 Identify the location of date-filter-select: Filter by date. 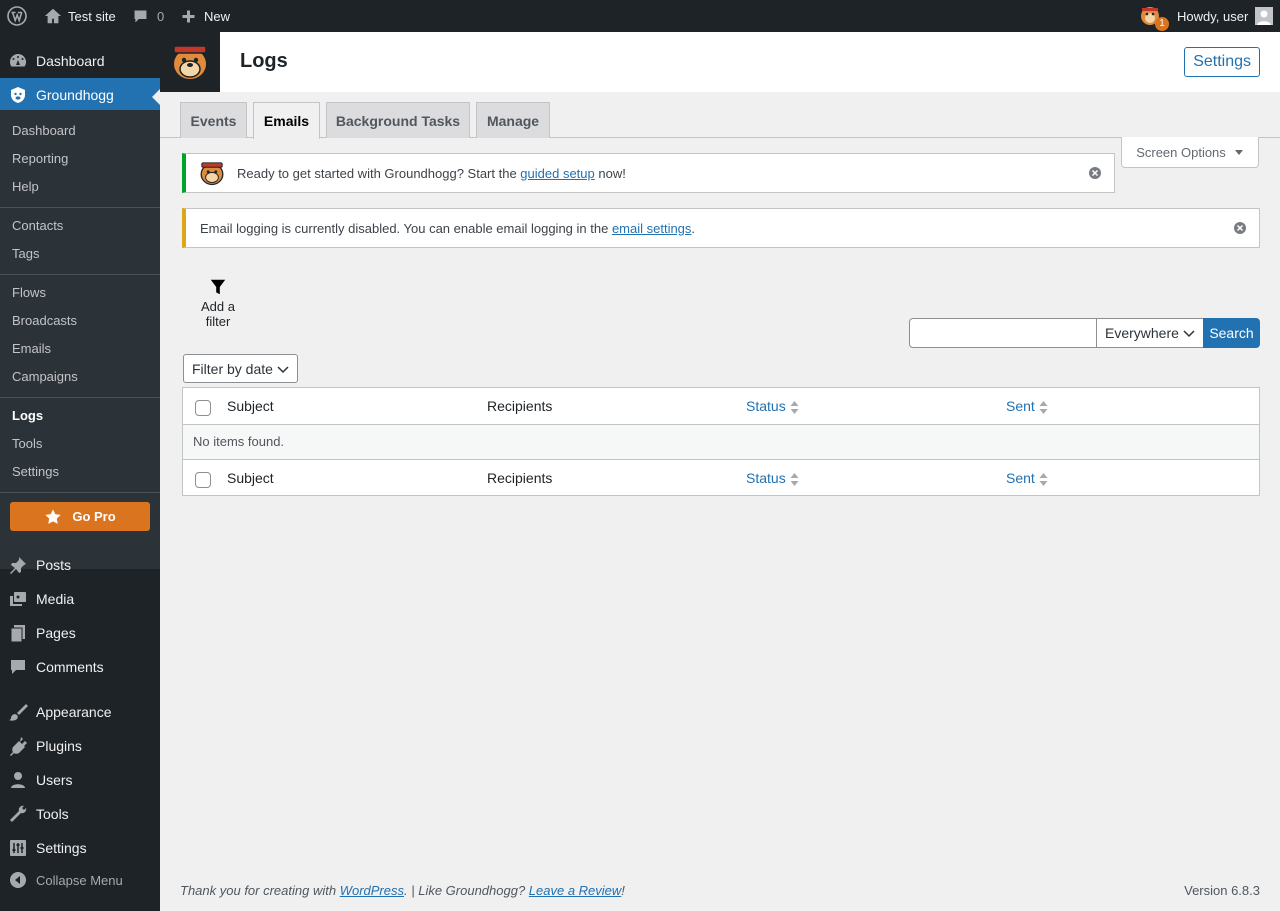
(240, 368).